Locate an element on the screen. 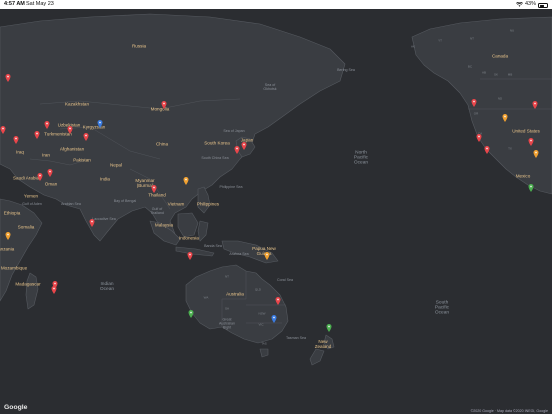 Image resolution: width=552 pixels, height=414 pixels. country-label-philippines: Philippines is located at coordinates (208, 204).